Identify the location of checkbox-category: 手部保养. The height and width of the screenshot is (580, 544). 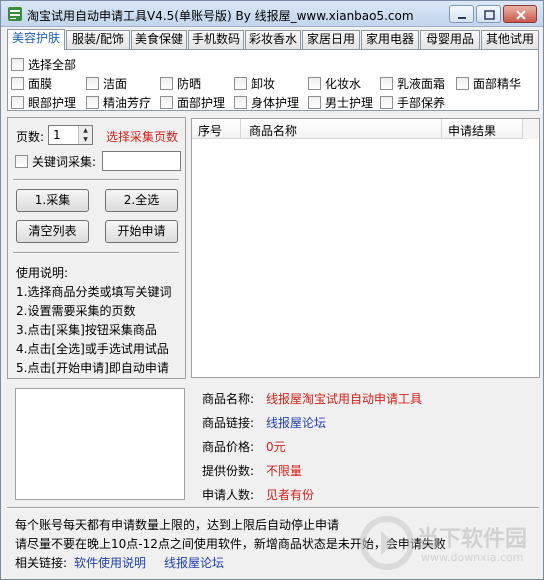
(412, 102).